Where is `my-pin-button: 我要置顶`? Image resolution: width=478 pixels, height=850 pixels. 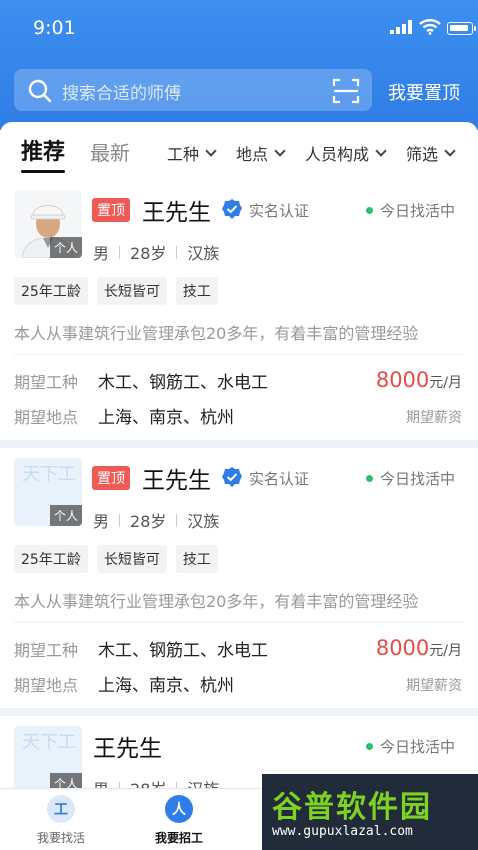 my-pin-button: 我要置顶 is located at coordinates (424, 92).